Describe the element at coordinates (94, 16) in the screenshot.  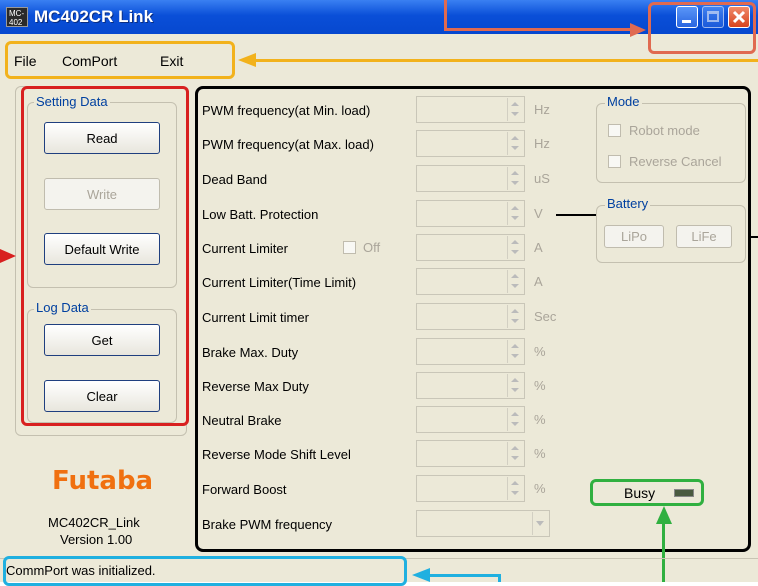
I see `window-title: MC402CR Link` at that location.